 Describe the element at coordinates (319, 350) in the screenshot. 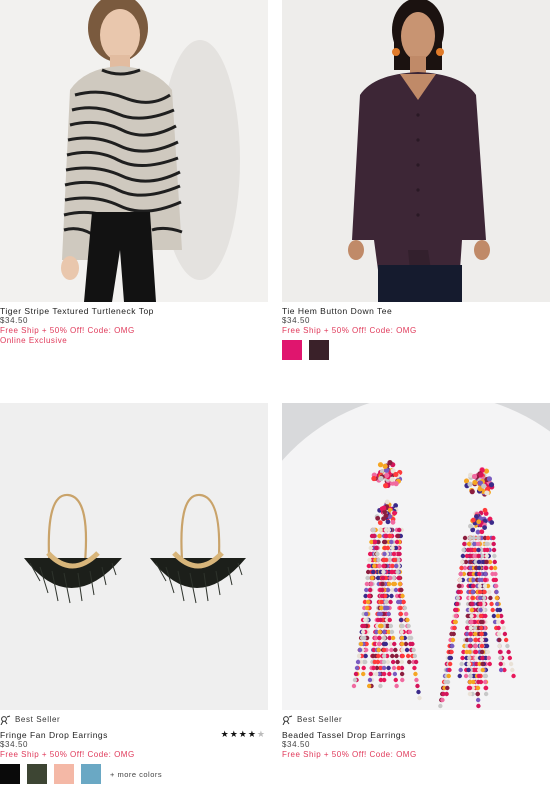

I see `color-swatch-plum` at that location.